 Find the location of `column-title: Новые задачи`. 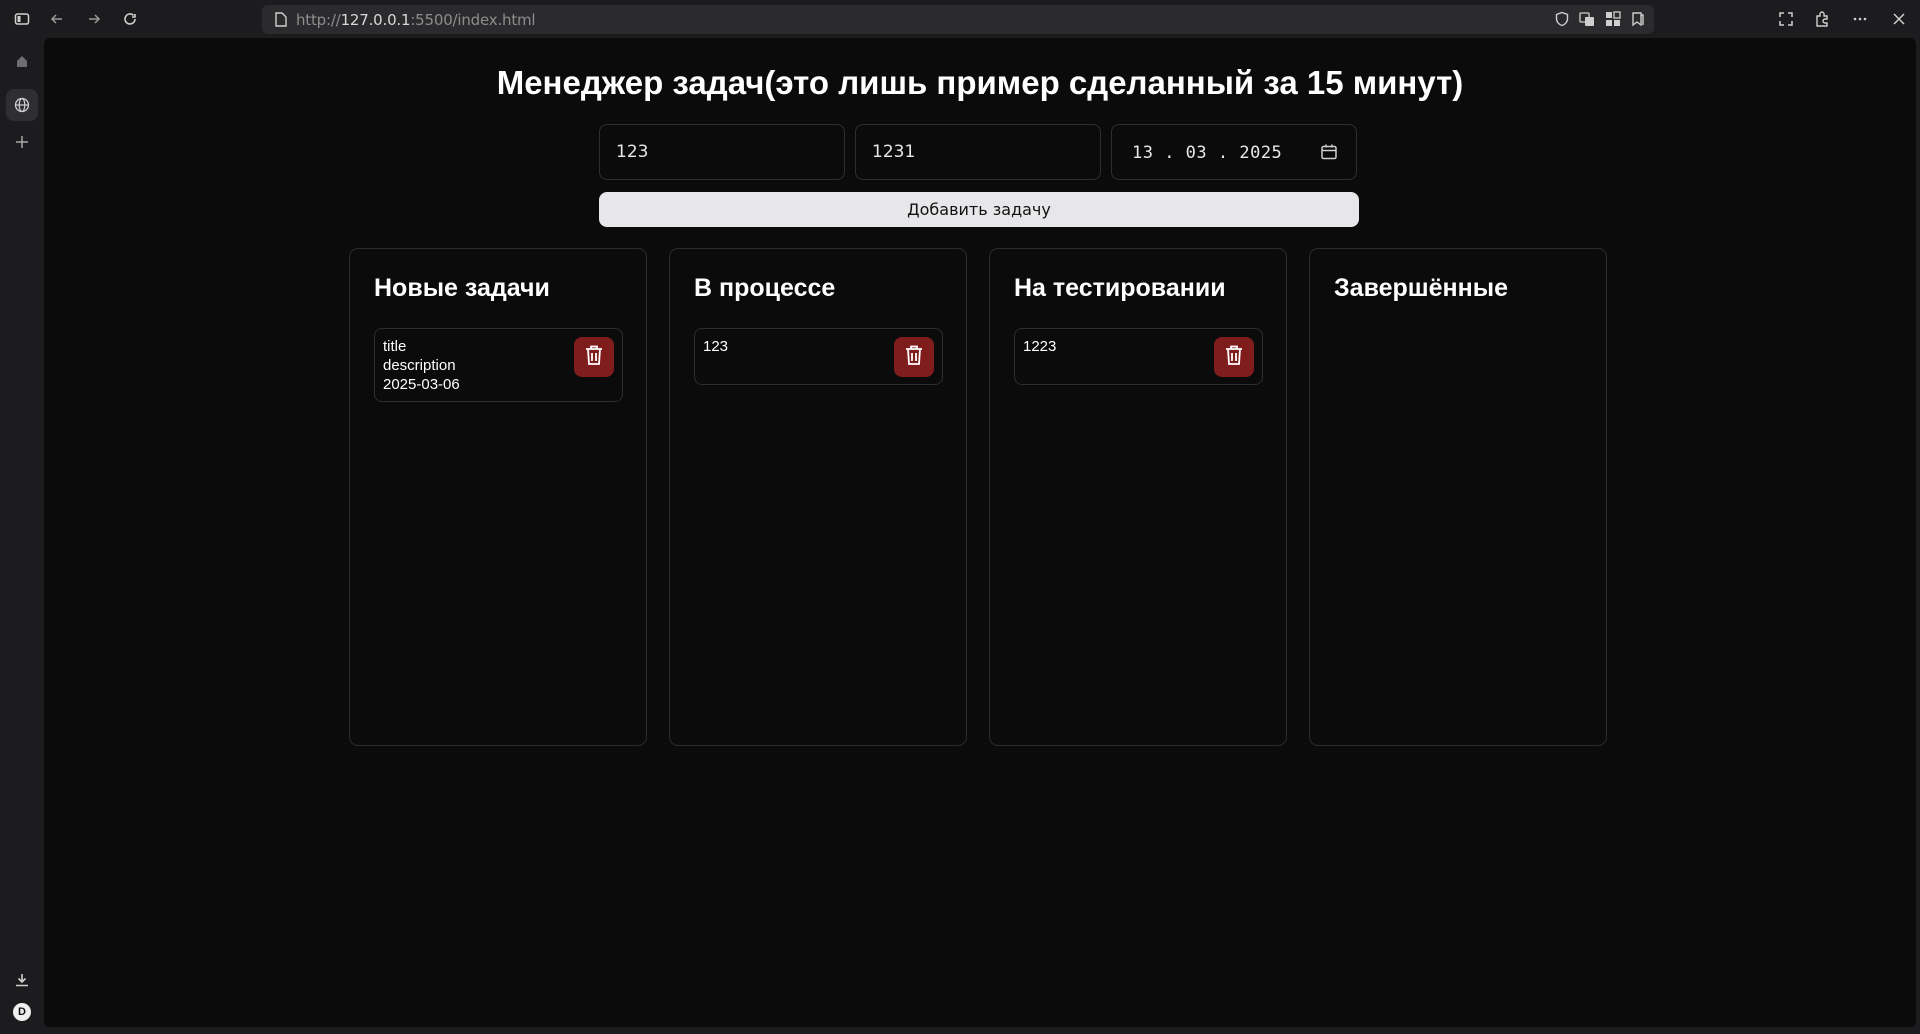

column-title: Новые задачи is located at coordinates (462, 288).